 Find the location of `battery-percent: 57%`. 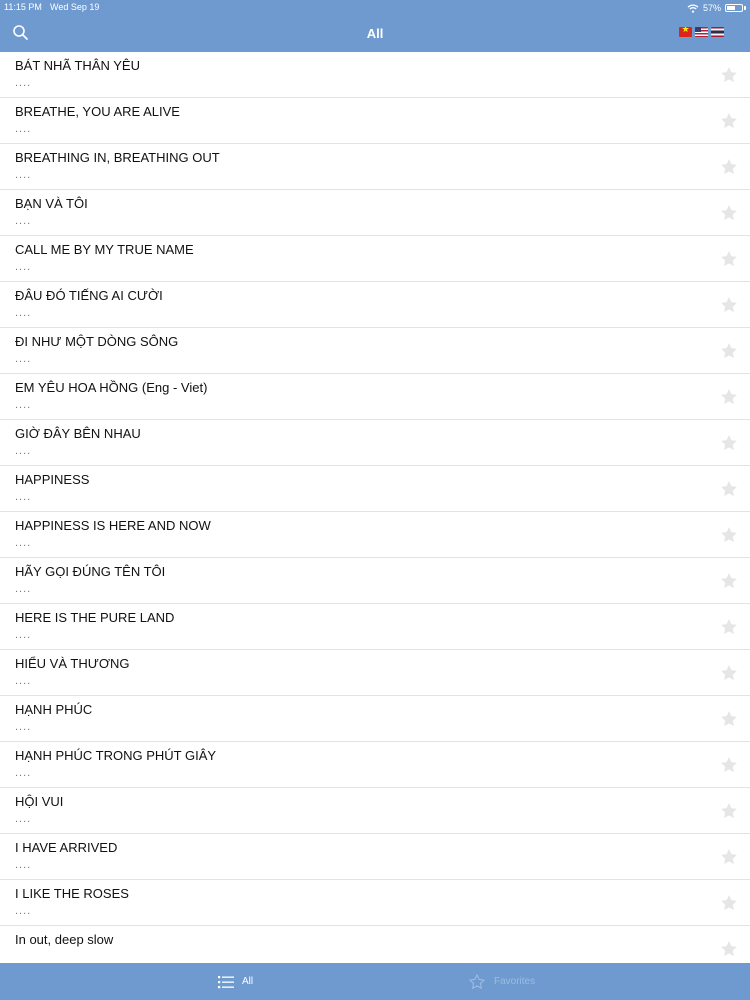

battery-percent: 57% is located at coordinates (711, 8).